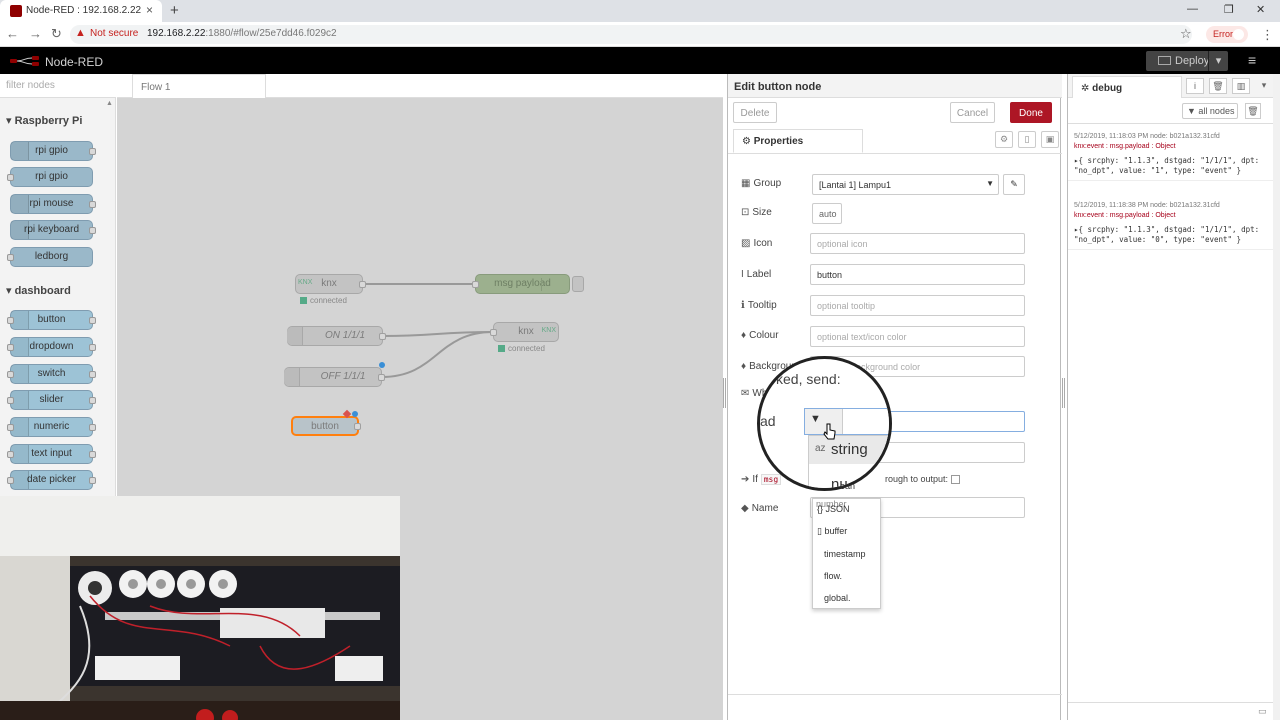 The width and height of the screenshot is (1280, 720). I want to click on icon-input: optional icon, so click(917, 243).